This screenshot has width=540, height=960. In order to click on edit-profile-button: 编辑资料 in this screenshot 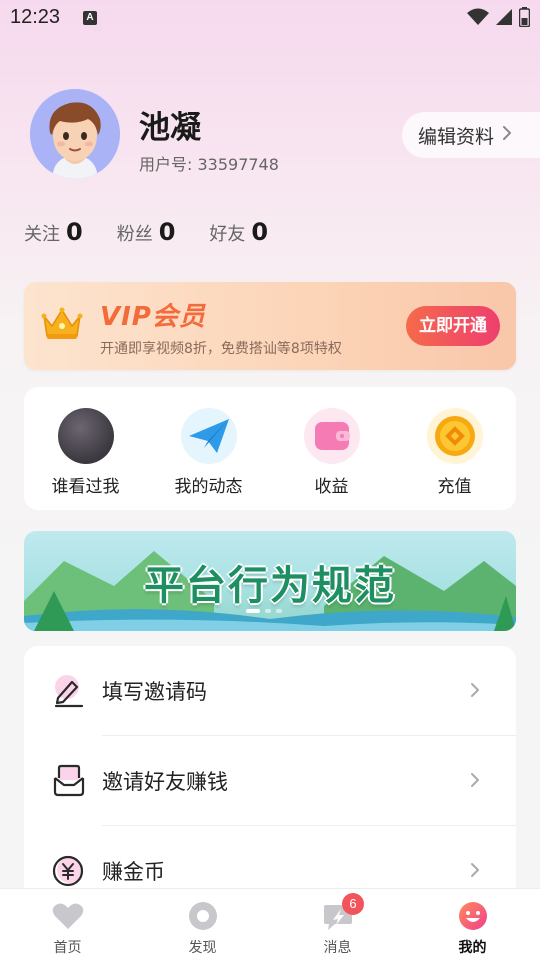, I will do `click(471, 135)`.